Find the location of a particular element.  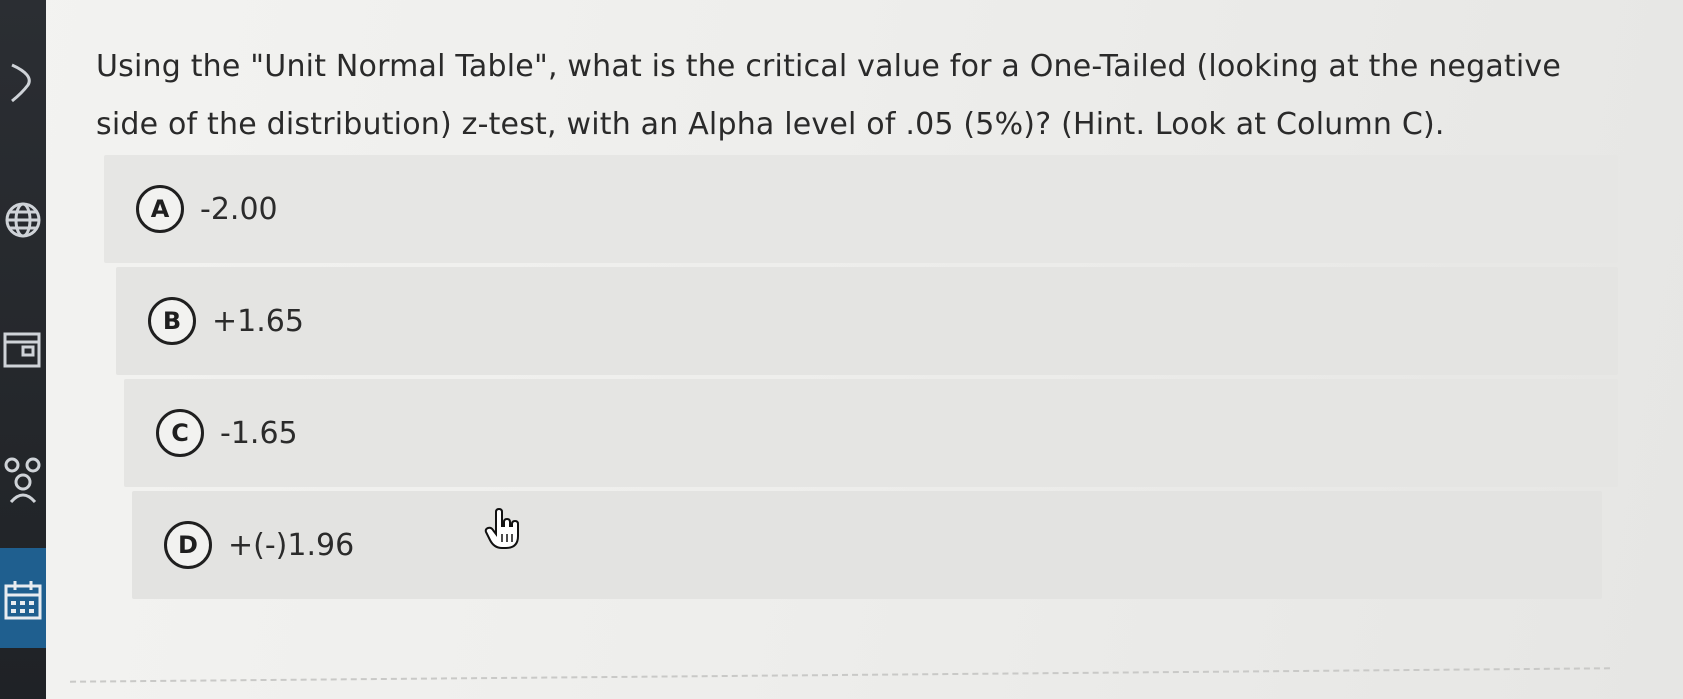

hand-cursor-icon is located at coordinates (503, 528).